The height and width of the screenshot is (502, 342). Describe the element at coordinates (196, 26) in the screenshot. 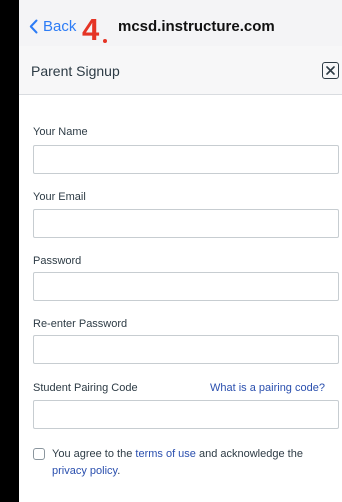

I see `page-domain: mcsd.instructure.com` at that location.